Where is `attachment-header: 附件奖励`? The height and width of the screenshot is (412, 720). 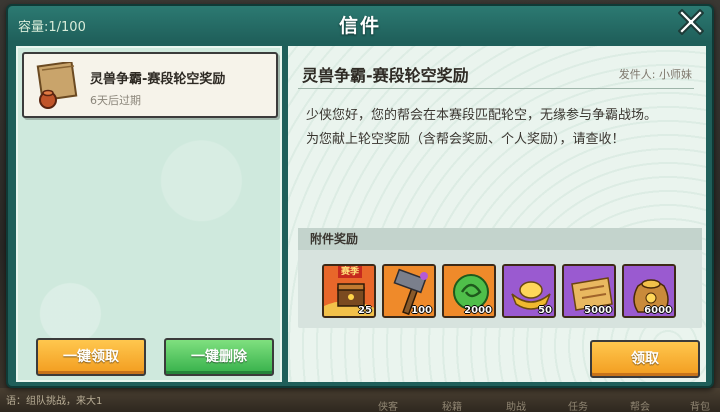
attachment-header: 附件奖励 is located at coordinates (500, 239).